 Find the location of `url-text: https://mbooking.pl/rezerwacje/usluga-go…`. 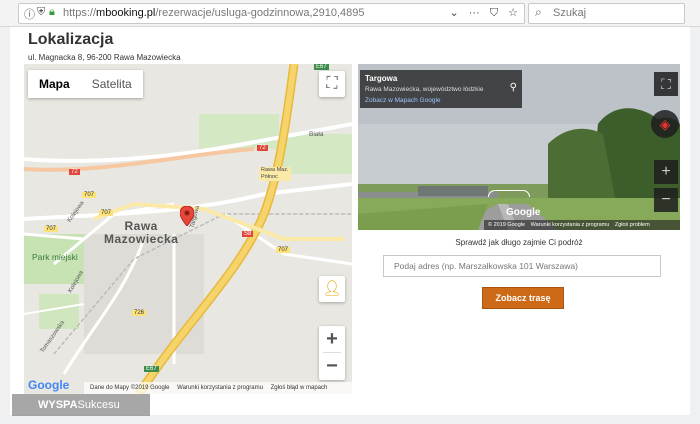

url-text: https://mbooking.pl/rezerwacje/usluga-go… is located at coordinates (214, 13).